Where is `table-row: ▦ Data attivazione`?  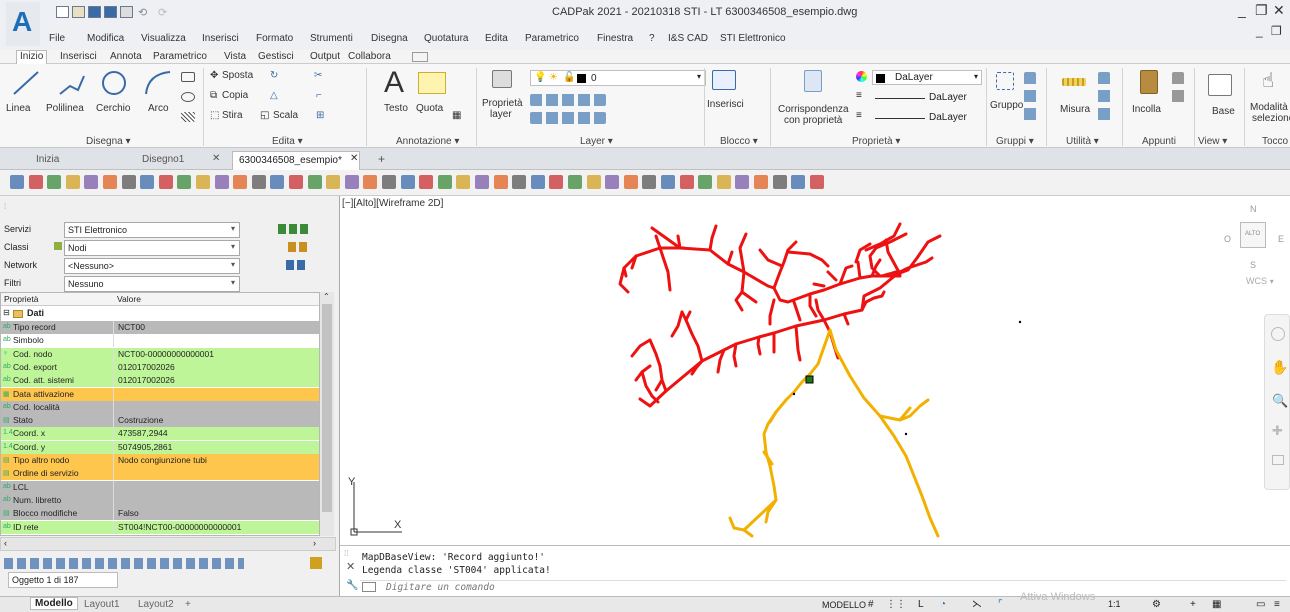 table-row: ▦ Data attivazione is located at coordinates (160, 394).